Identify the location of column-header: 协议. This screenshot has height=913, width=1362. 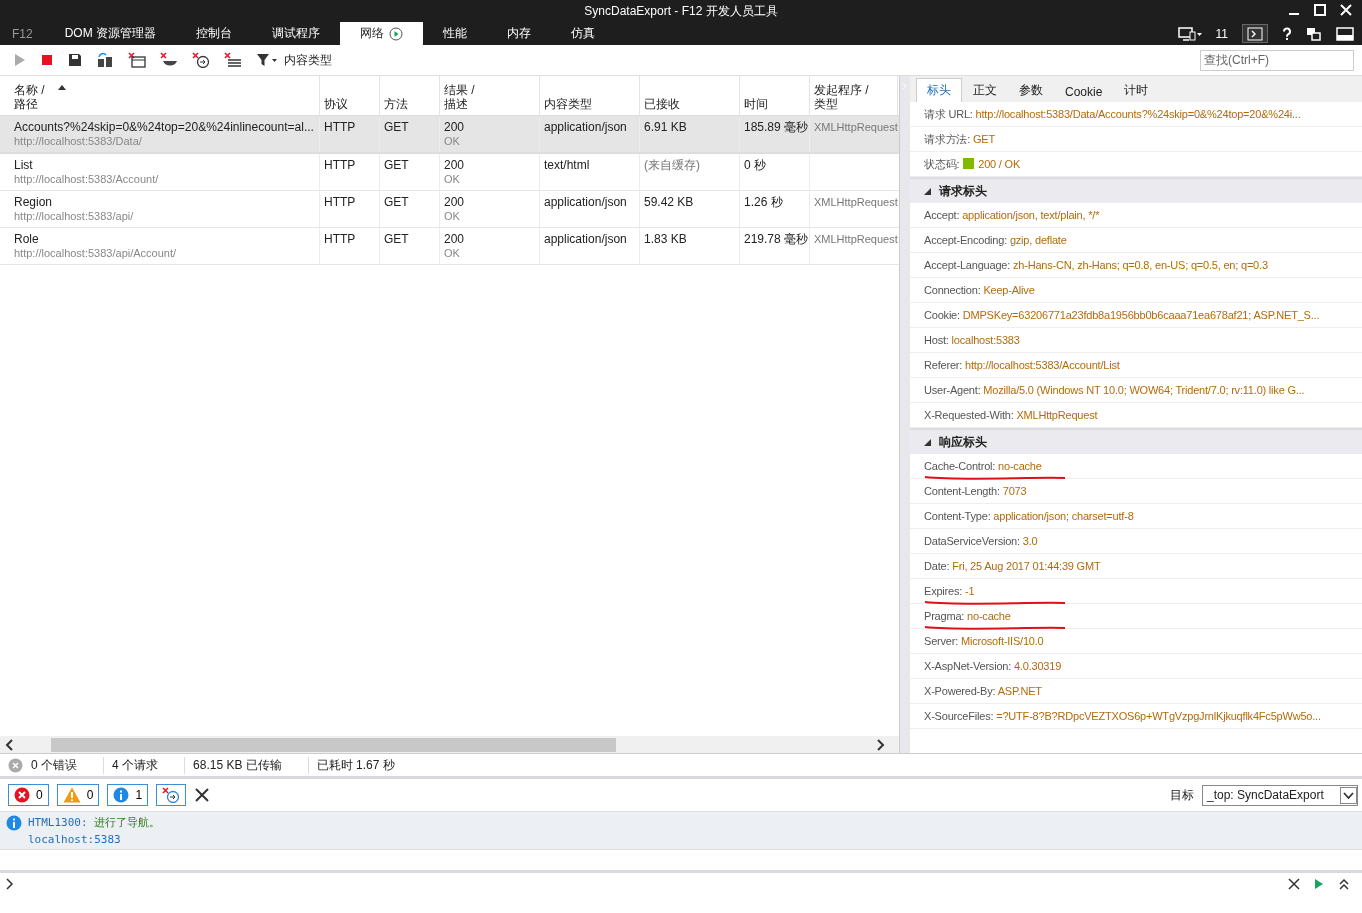
(350, 95).